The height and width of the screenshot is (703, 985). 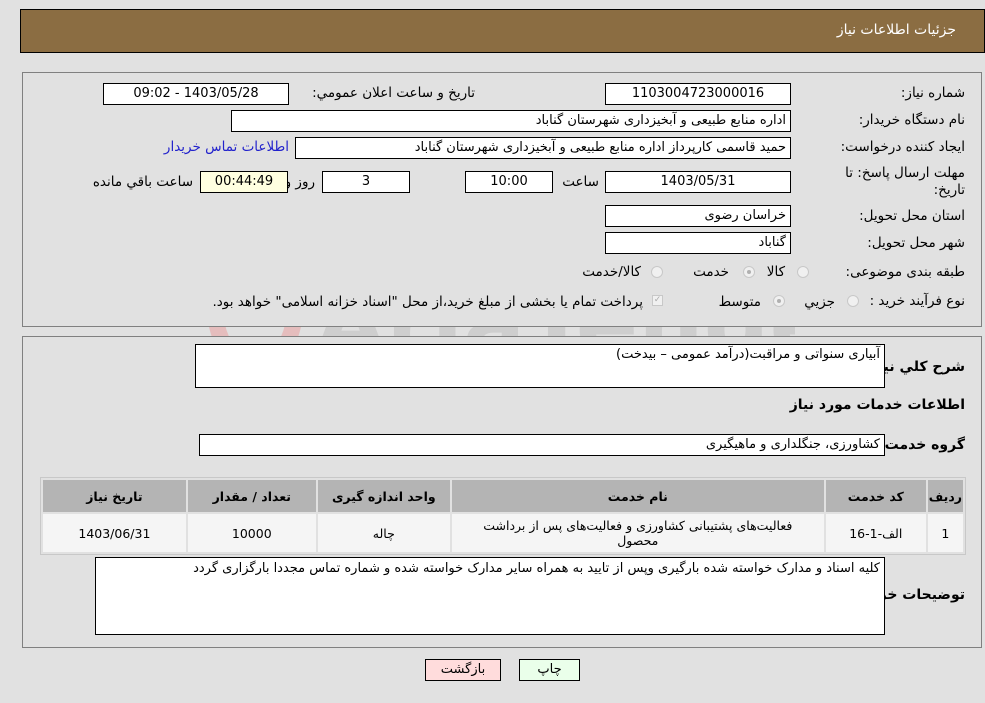 I want to click on category-option-service: خدمت, so click(x=711, y=272).